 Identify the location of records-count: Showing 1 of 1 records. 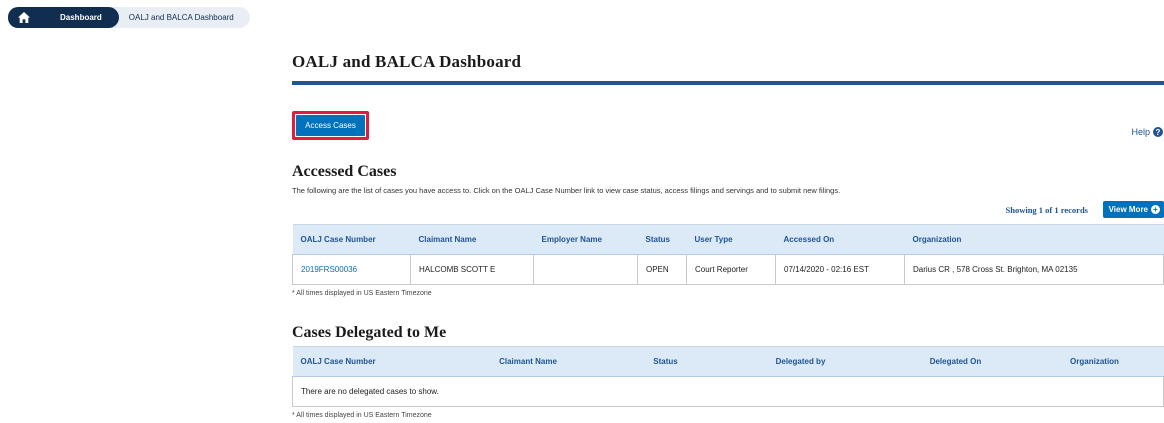
(1047, 210).